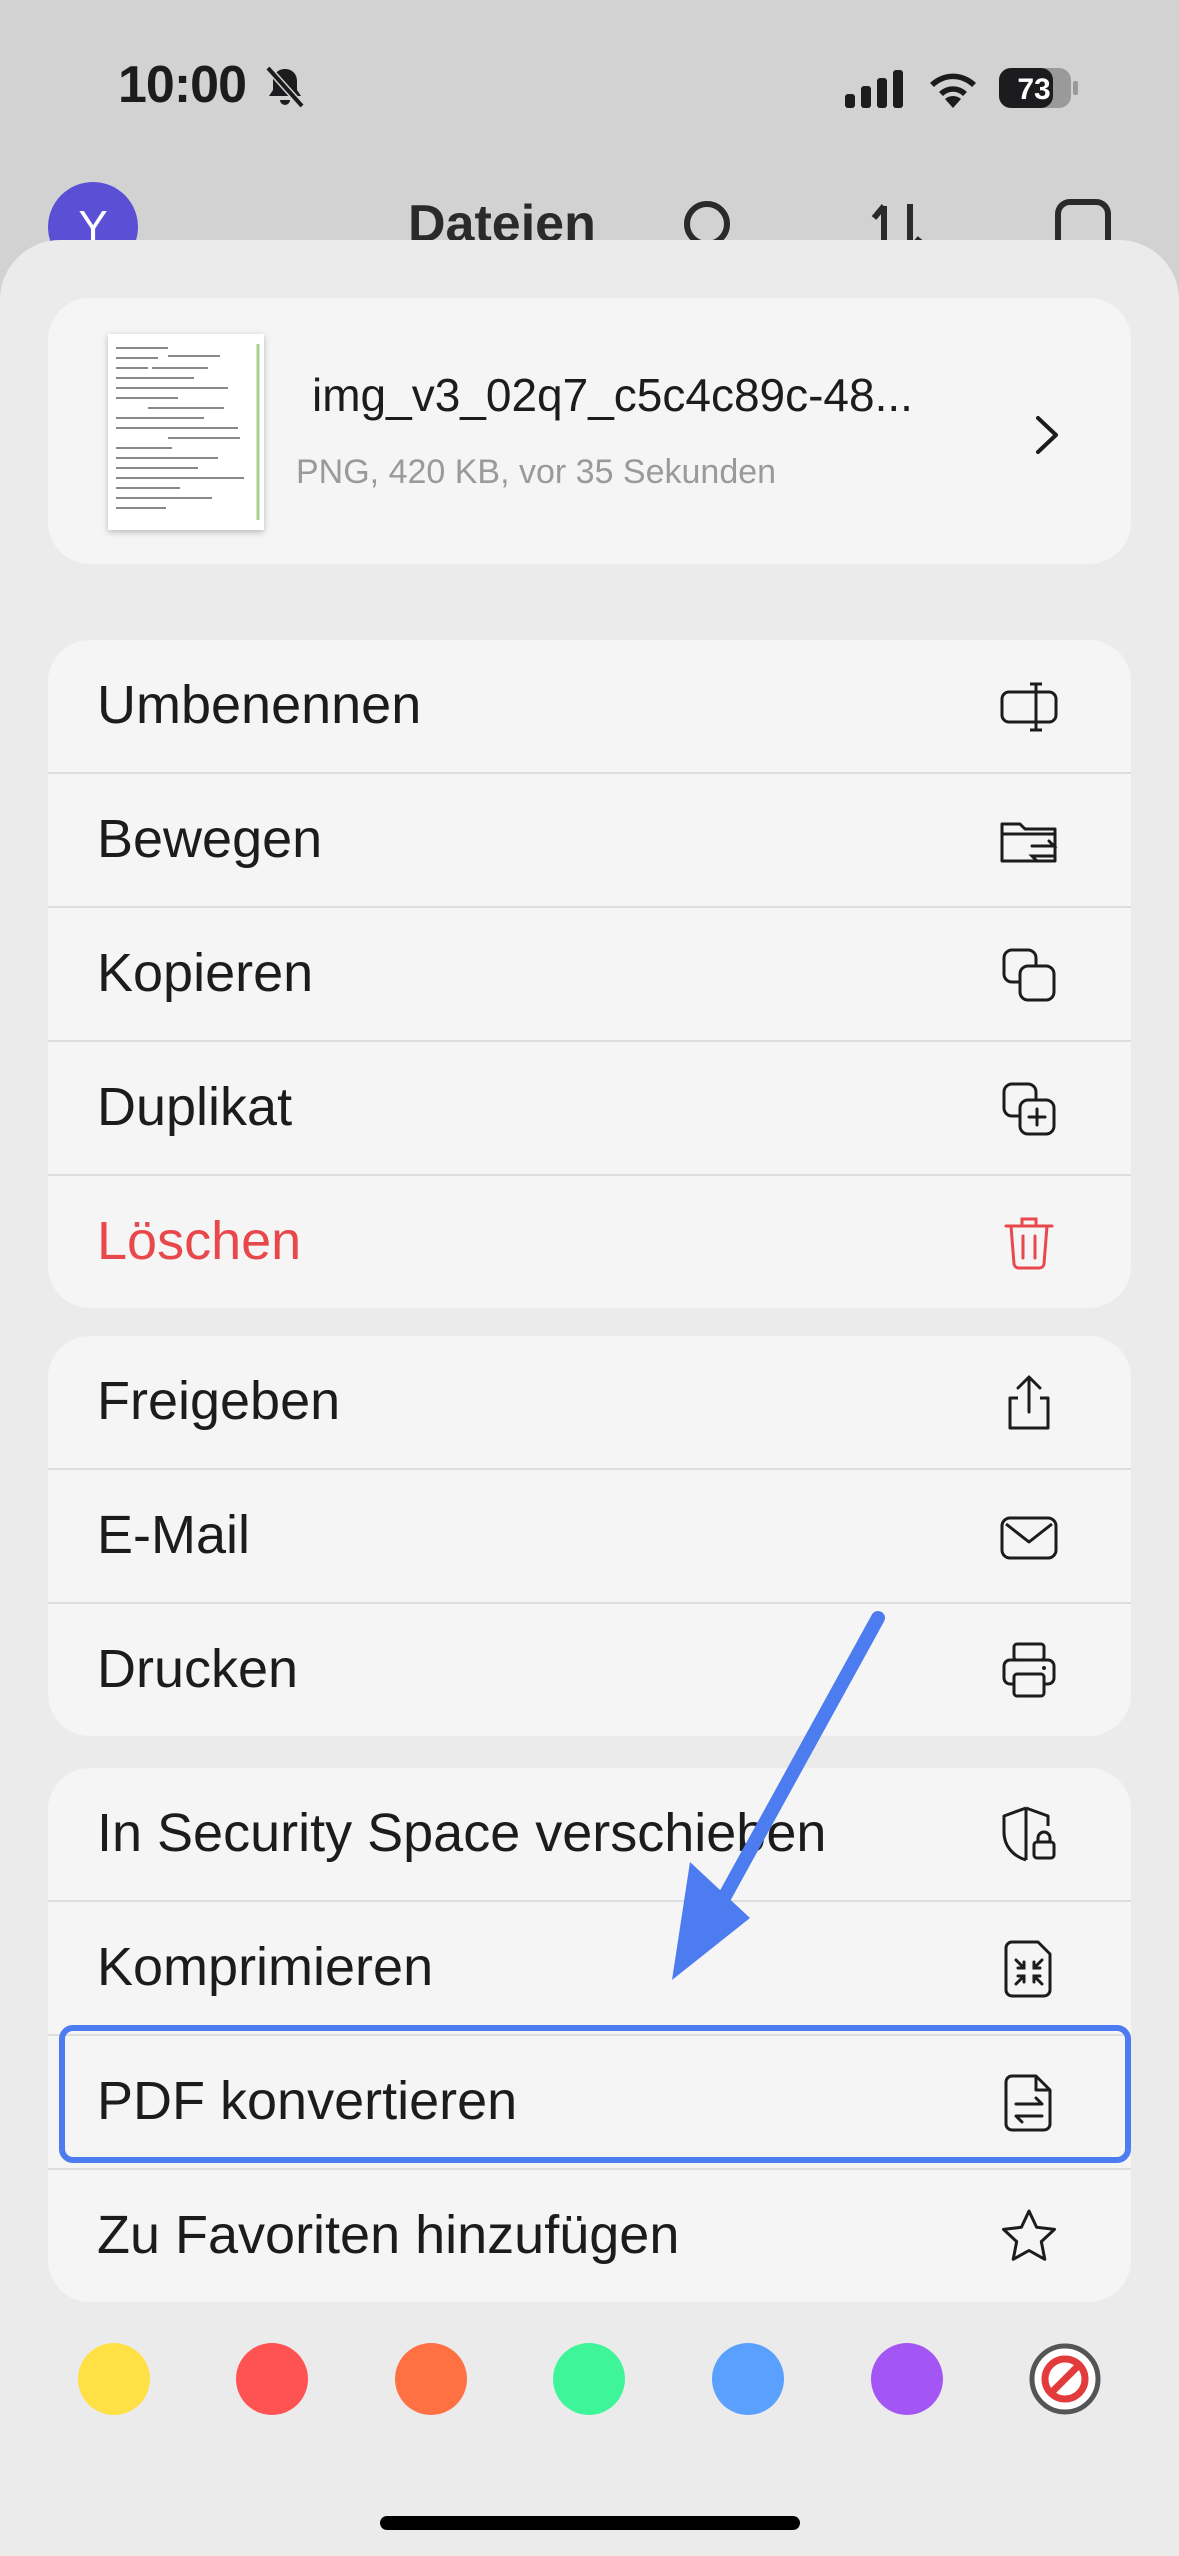 The image size is (1179, 2556). Describe the element at coordinates (219, 1401) in the screenshot. I see `menu-item-label: Freigeben` at that location.